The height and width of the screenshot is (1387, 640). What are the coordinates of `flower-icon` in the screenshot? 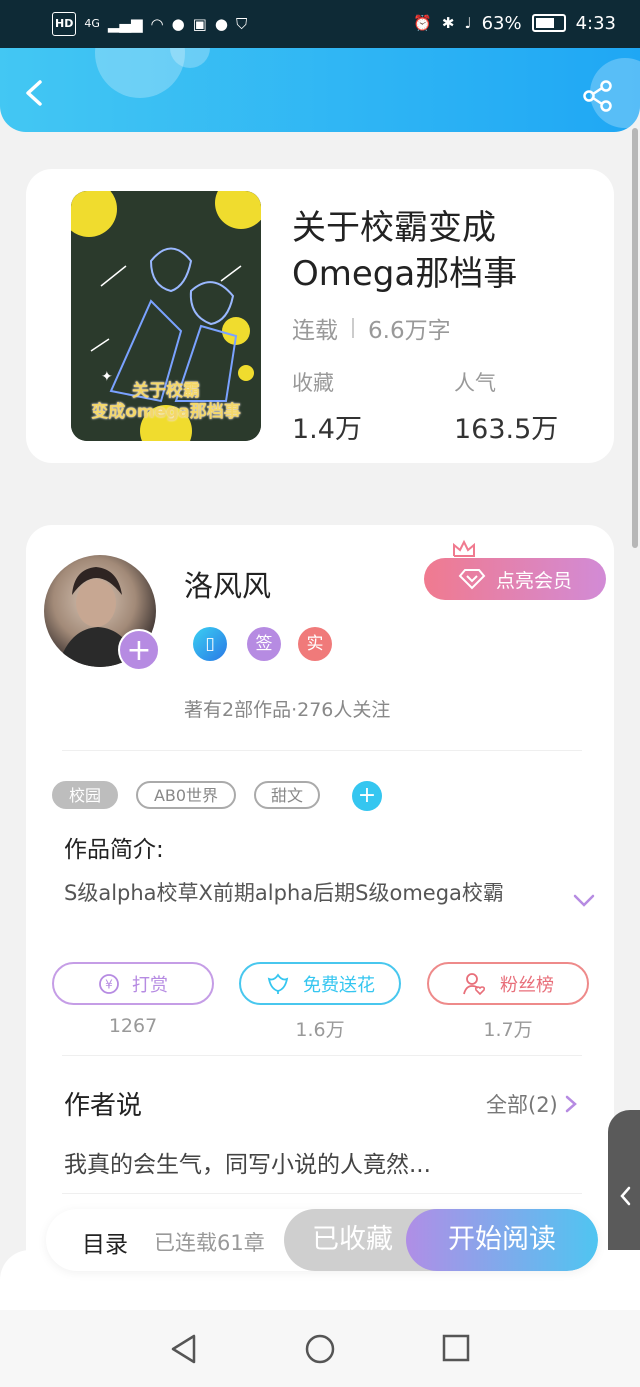 It's located at (278, 983).